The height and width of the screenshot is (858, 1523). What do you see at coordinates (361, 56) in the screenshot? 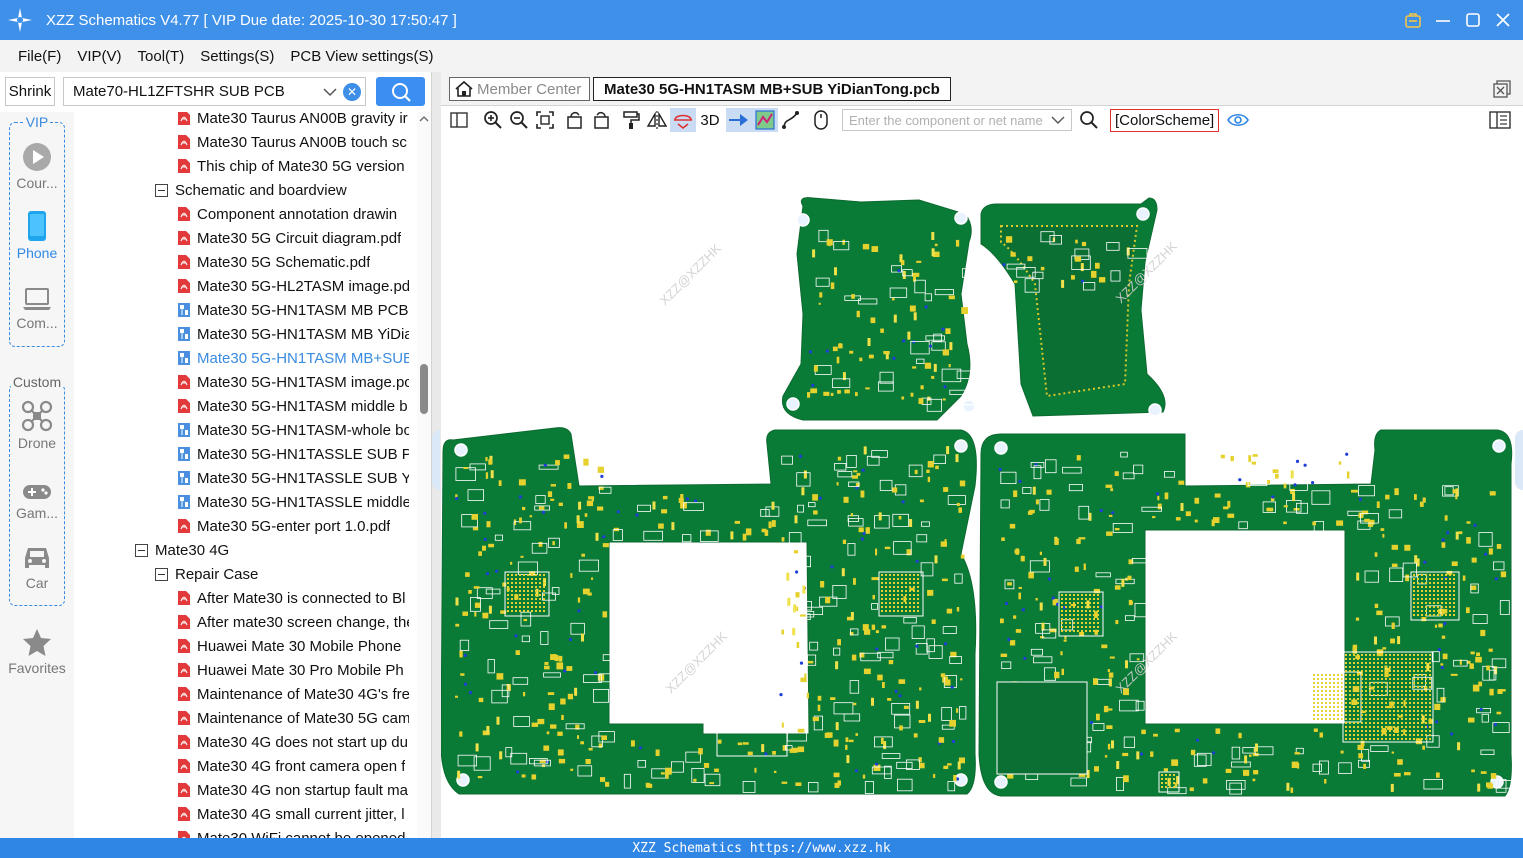
I see `menu-pcb-view-settings: PCB View settings(S)` at bounding box center [361, 56].